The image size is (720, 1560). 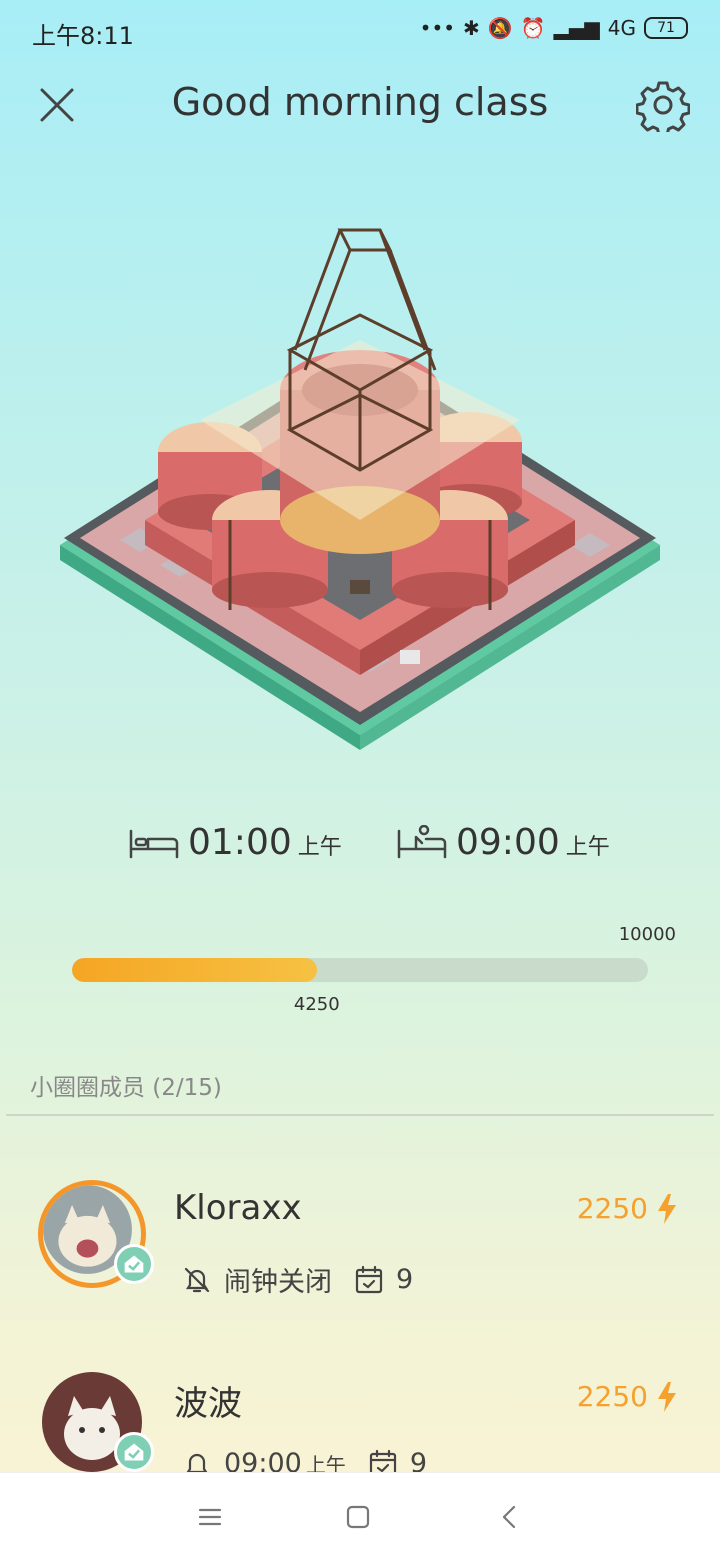 What do you see at coordinates (471, 28) in the screenshot?
I see `bluetooth-icon: ✱` at bounding box center [471, 28].